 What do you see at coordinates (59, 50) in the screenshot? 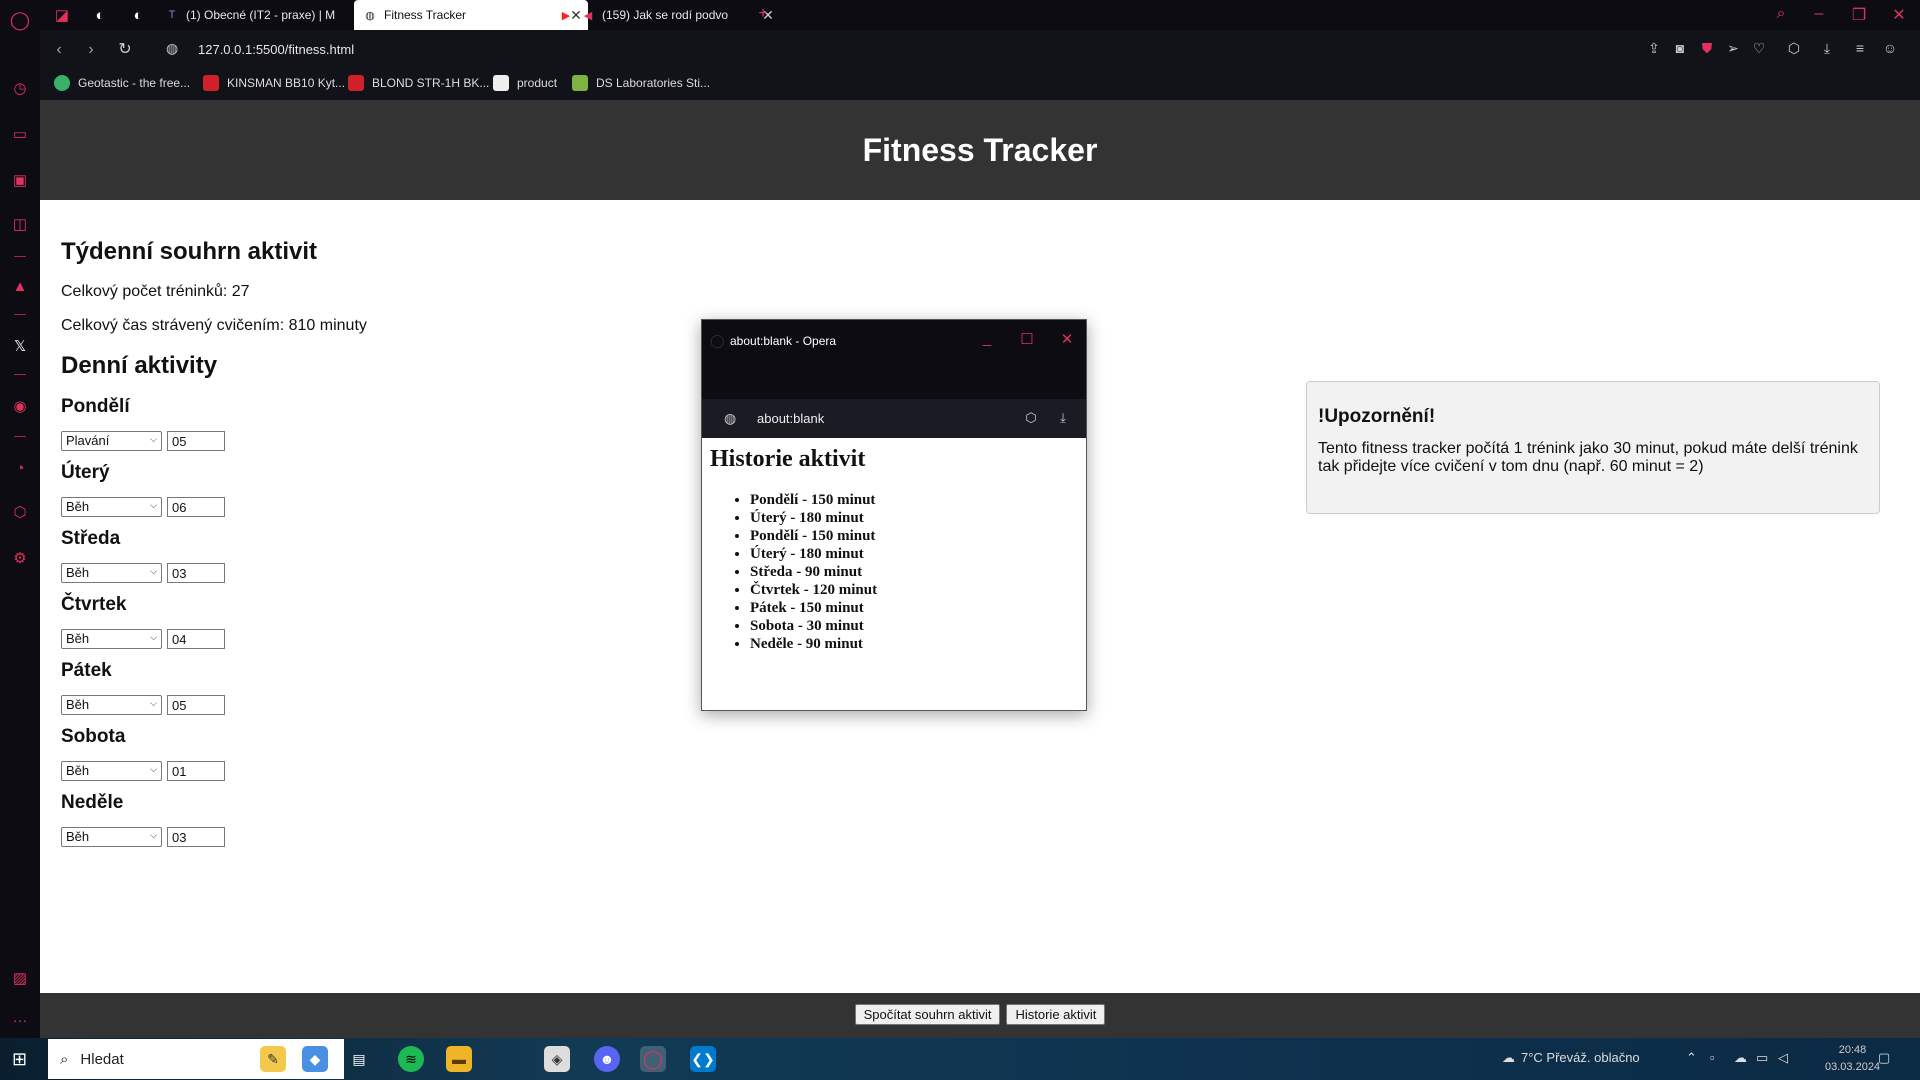
I see `back-icon: ‹` at bounding box center [59, 50].